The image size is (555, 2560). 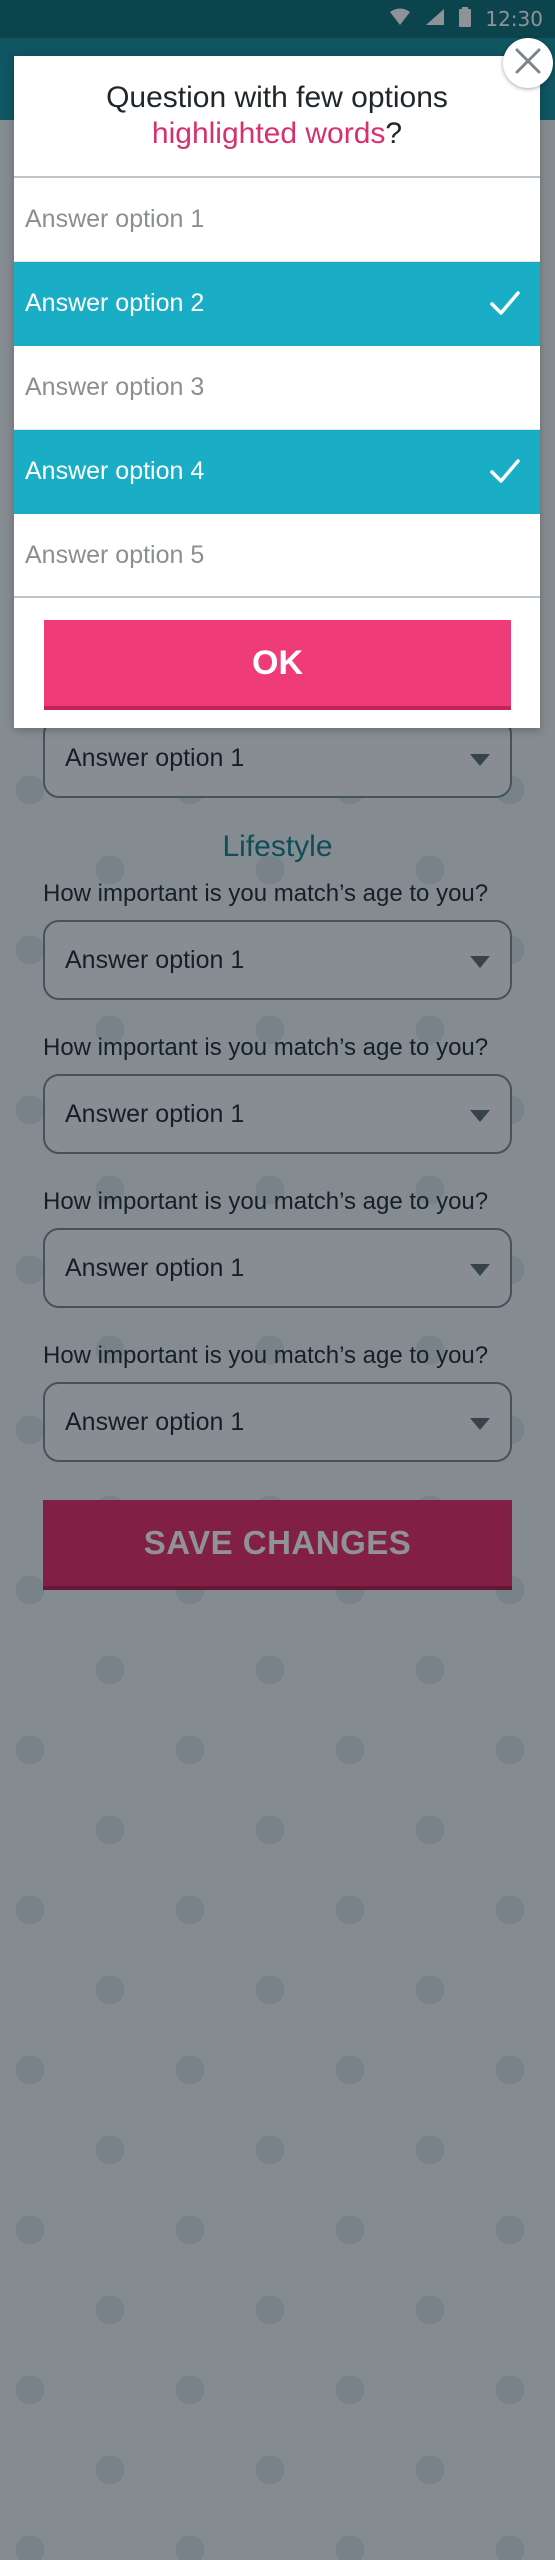 I want to click on option-label: Answer option 3, so click(x=115, y=387).